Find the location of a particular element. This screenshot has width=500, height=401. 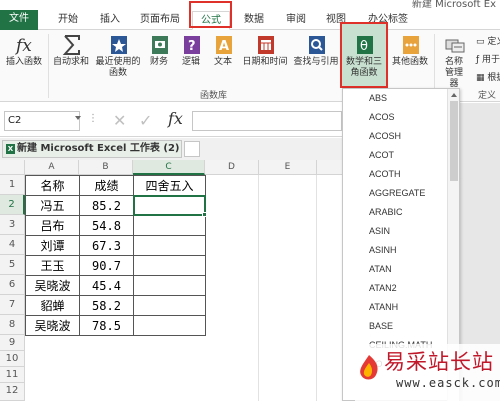

scrollbar-thumb is located at coordinates (454, 141).